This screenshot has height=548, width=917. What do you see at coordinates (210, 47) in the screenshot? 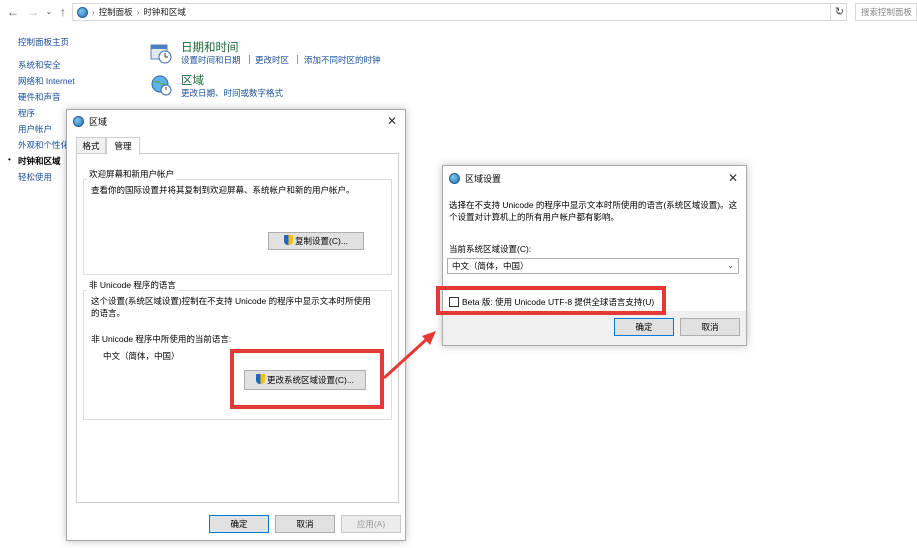
I see `datetime-category-title: 日期和时间` at bounding box center [210, 47].